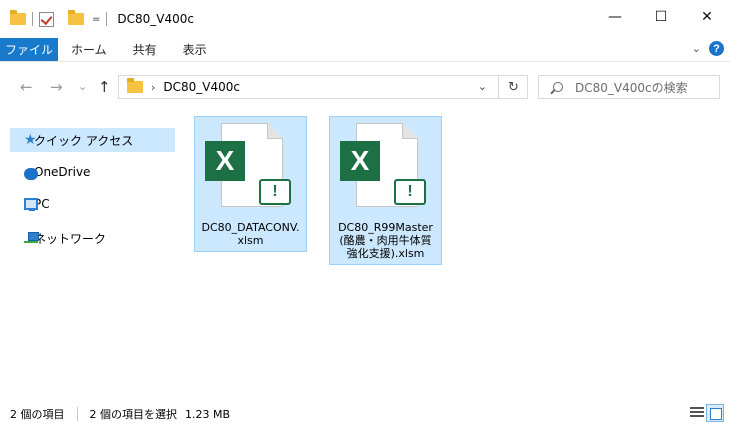 The height and width of the screenshot is (430, 730). Describe the element at coordinates (708, 48) in the screenshot. I see `ribbon-right: ⌄ ?` at that location.